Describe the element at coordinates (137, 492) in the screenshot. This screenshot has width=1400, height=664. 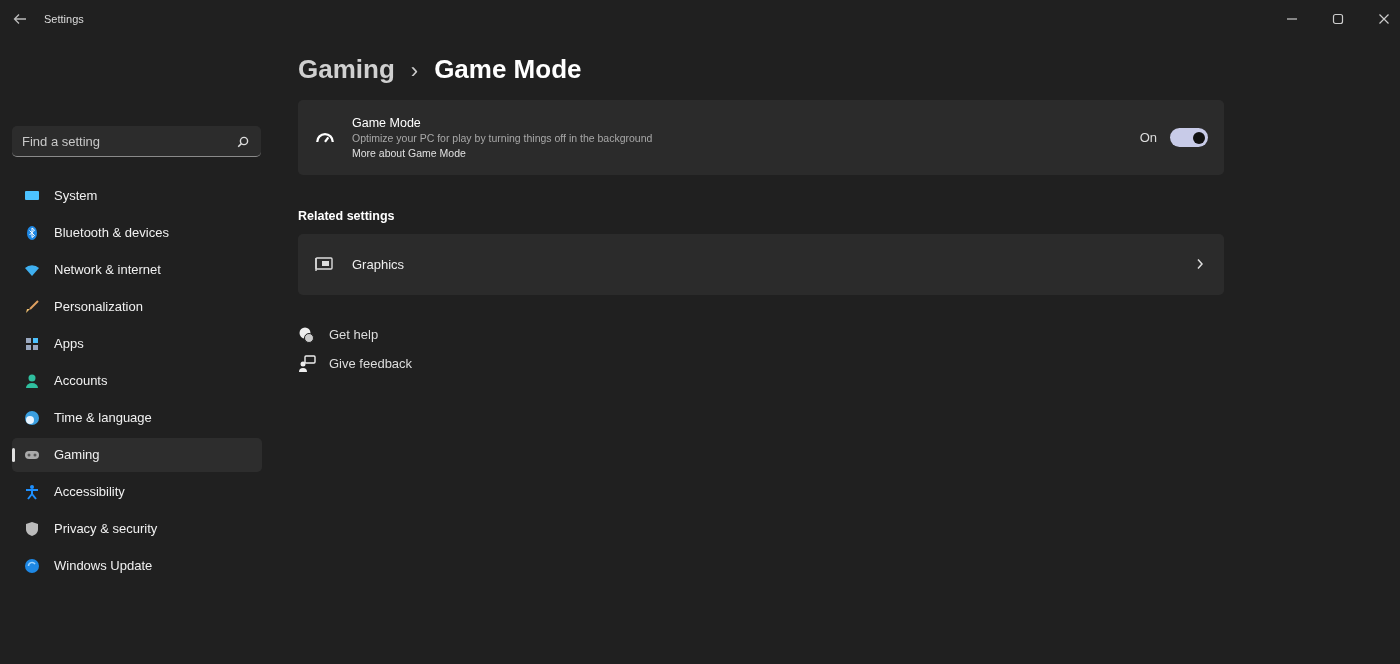
I see `nav-item: Accessibility` at that location.